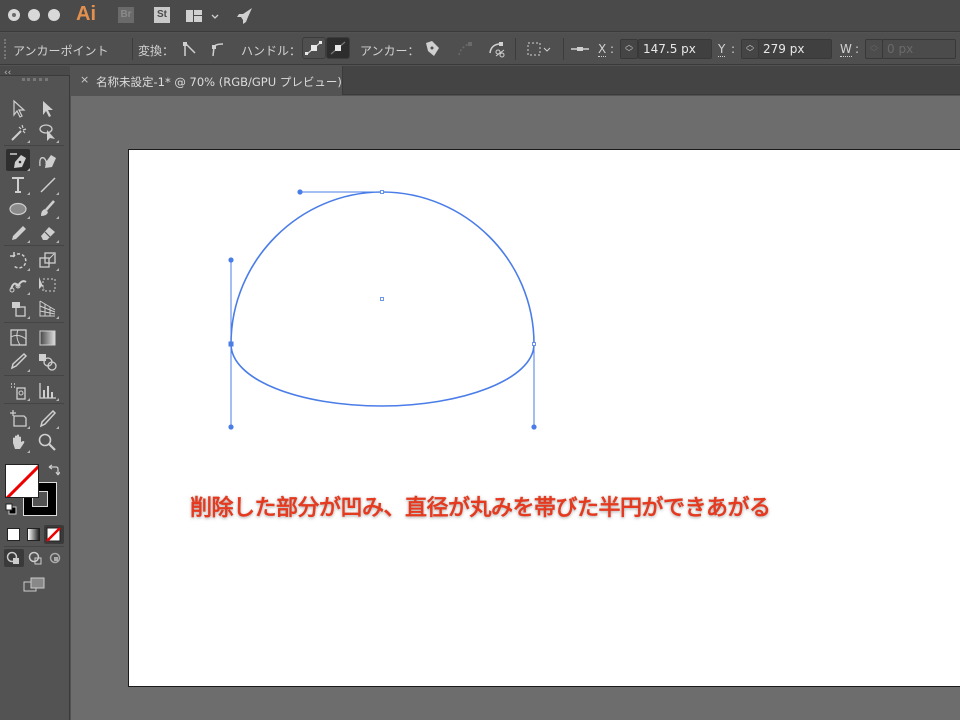 Image resolution: width=960 pixels, height=720 pixels. What do you see at coordinates (156, 51) in the screenshot?
I see `convert-label: 変換：` at bounding box center [156, 51].